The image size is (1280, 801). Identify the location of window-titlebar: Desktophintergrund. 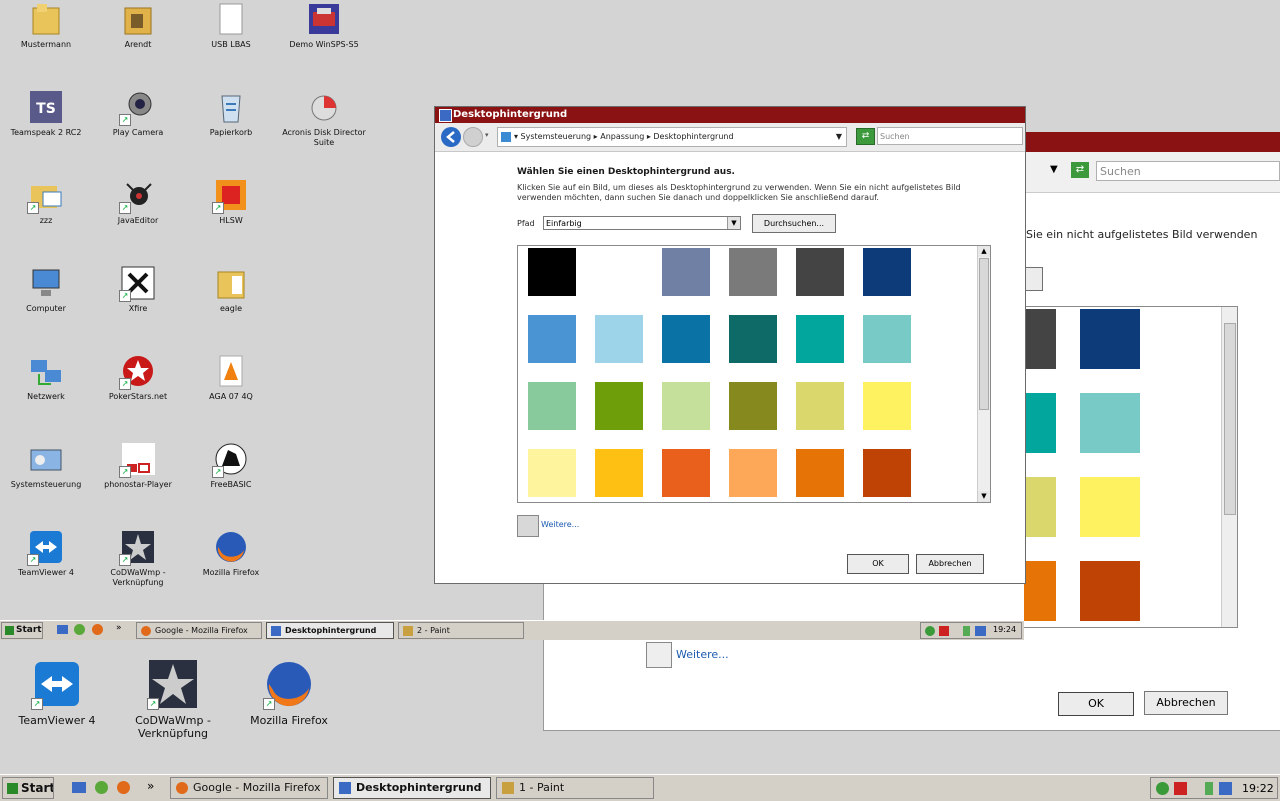
(730, 115).